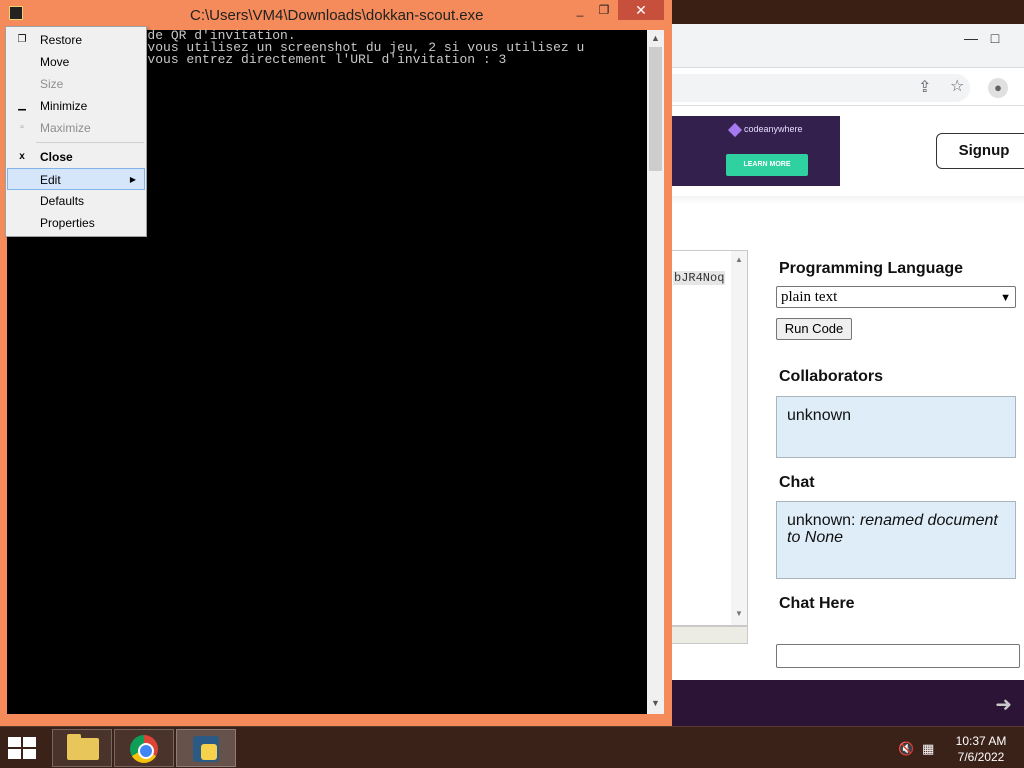 The width and height of the screenshot is (1024, 768). Describe the element at coordinates (641, 10) in the screenshot. I see `console-close-button: ✕` at that location.